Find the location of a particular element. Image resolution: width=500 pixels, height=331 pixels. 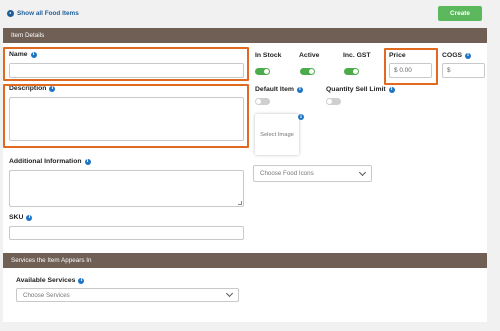

in-stock-label: In Stock is located at coordinates (268, 55).